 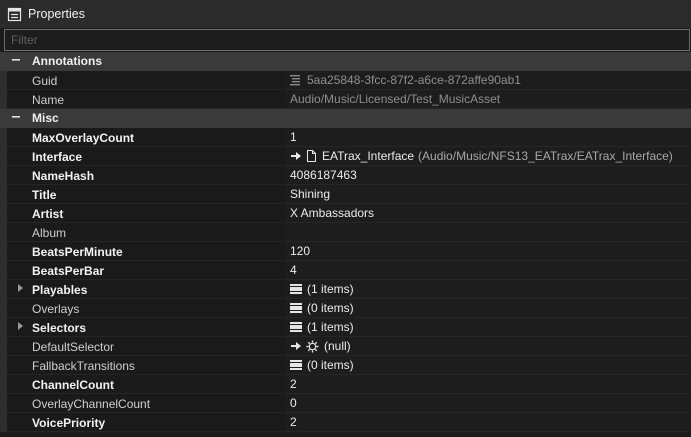 I want to click on property-value: 0, so click(x=293, y=403).